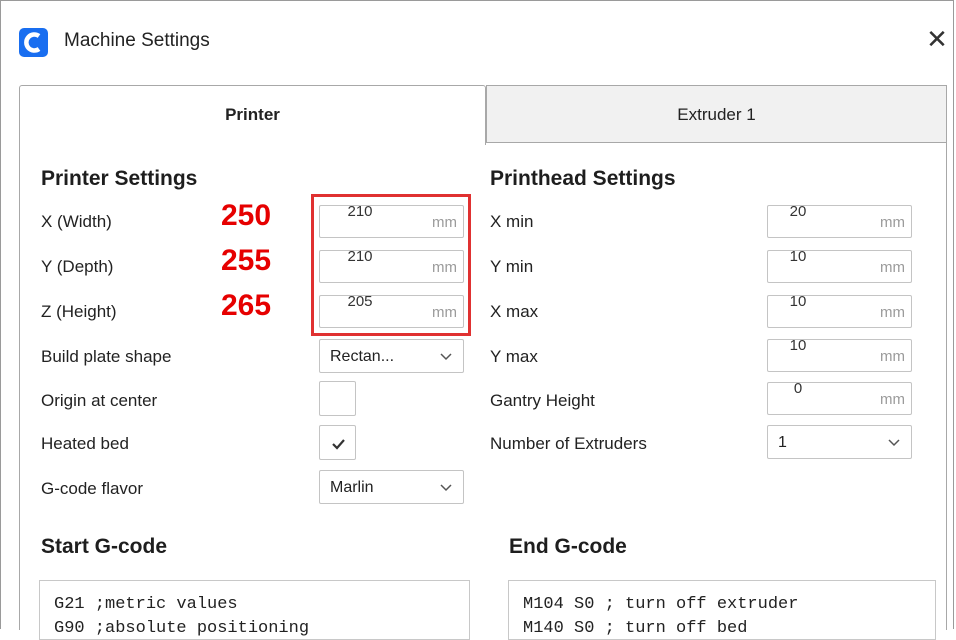 This screenshot has height=640, width=956. Describe the element at coordinates (391, 265) in the screenshot. I see `annotation-highlight-box` at that location.